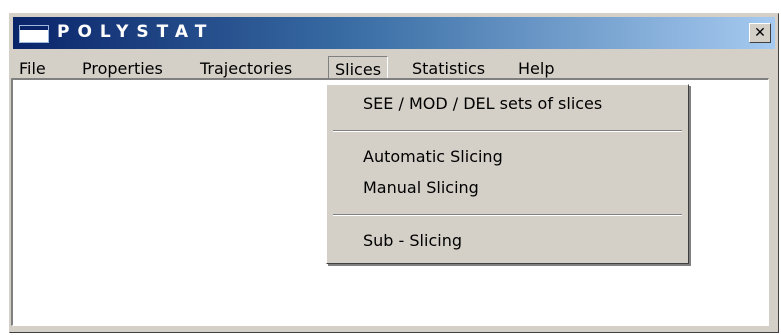 The image size is (781, 335). Describe the element at coordinates (412, 240) in the screenshot. I see `menu-item-sub-slicing: Sub - Slicing` at that location.